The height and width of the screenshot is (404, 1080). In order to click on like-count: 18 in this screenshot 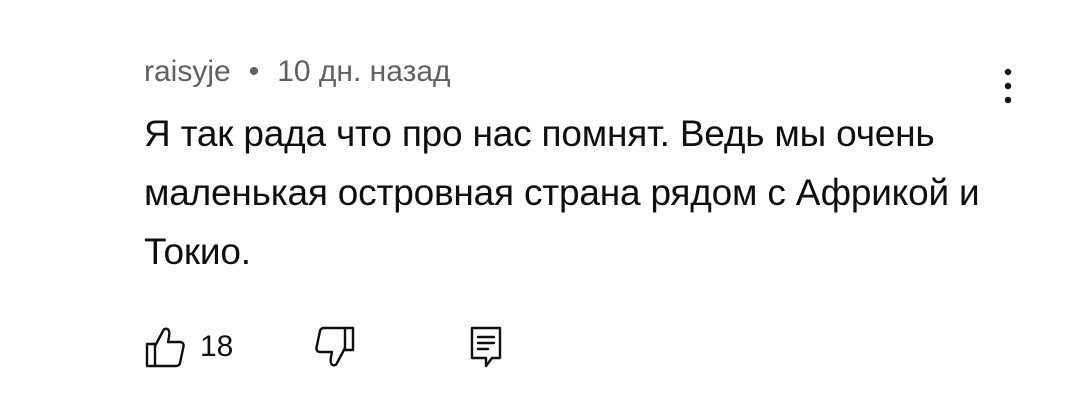, I will do `click(217, 346)`.